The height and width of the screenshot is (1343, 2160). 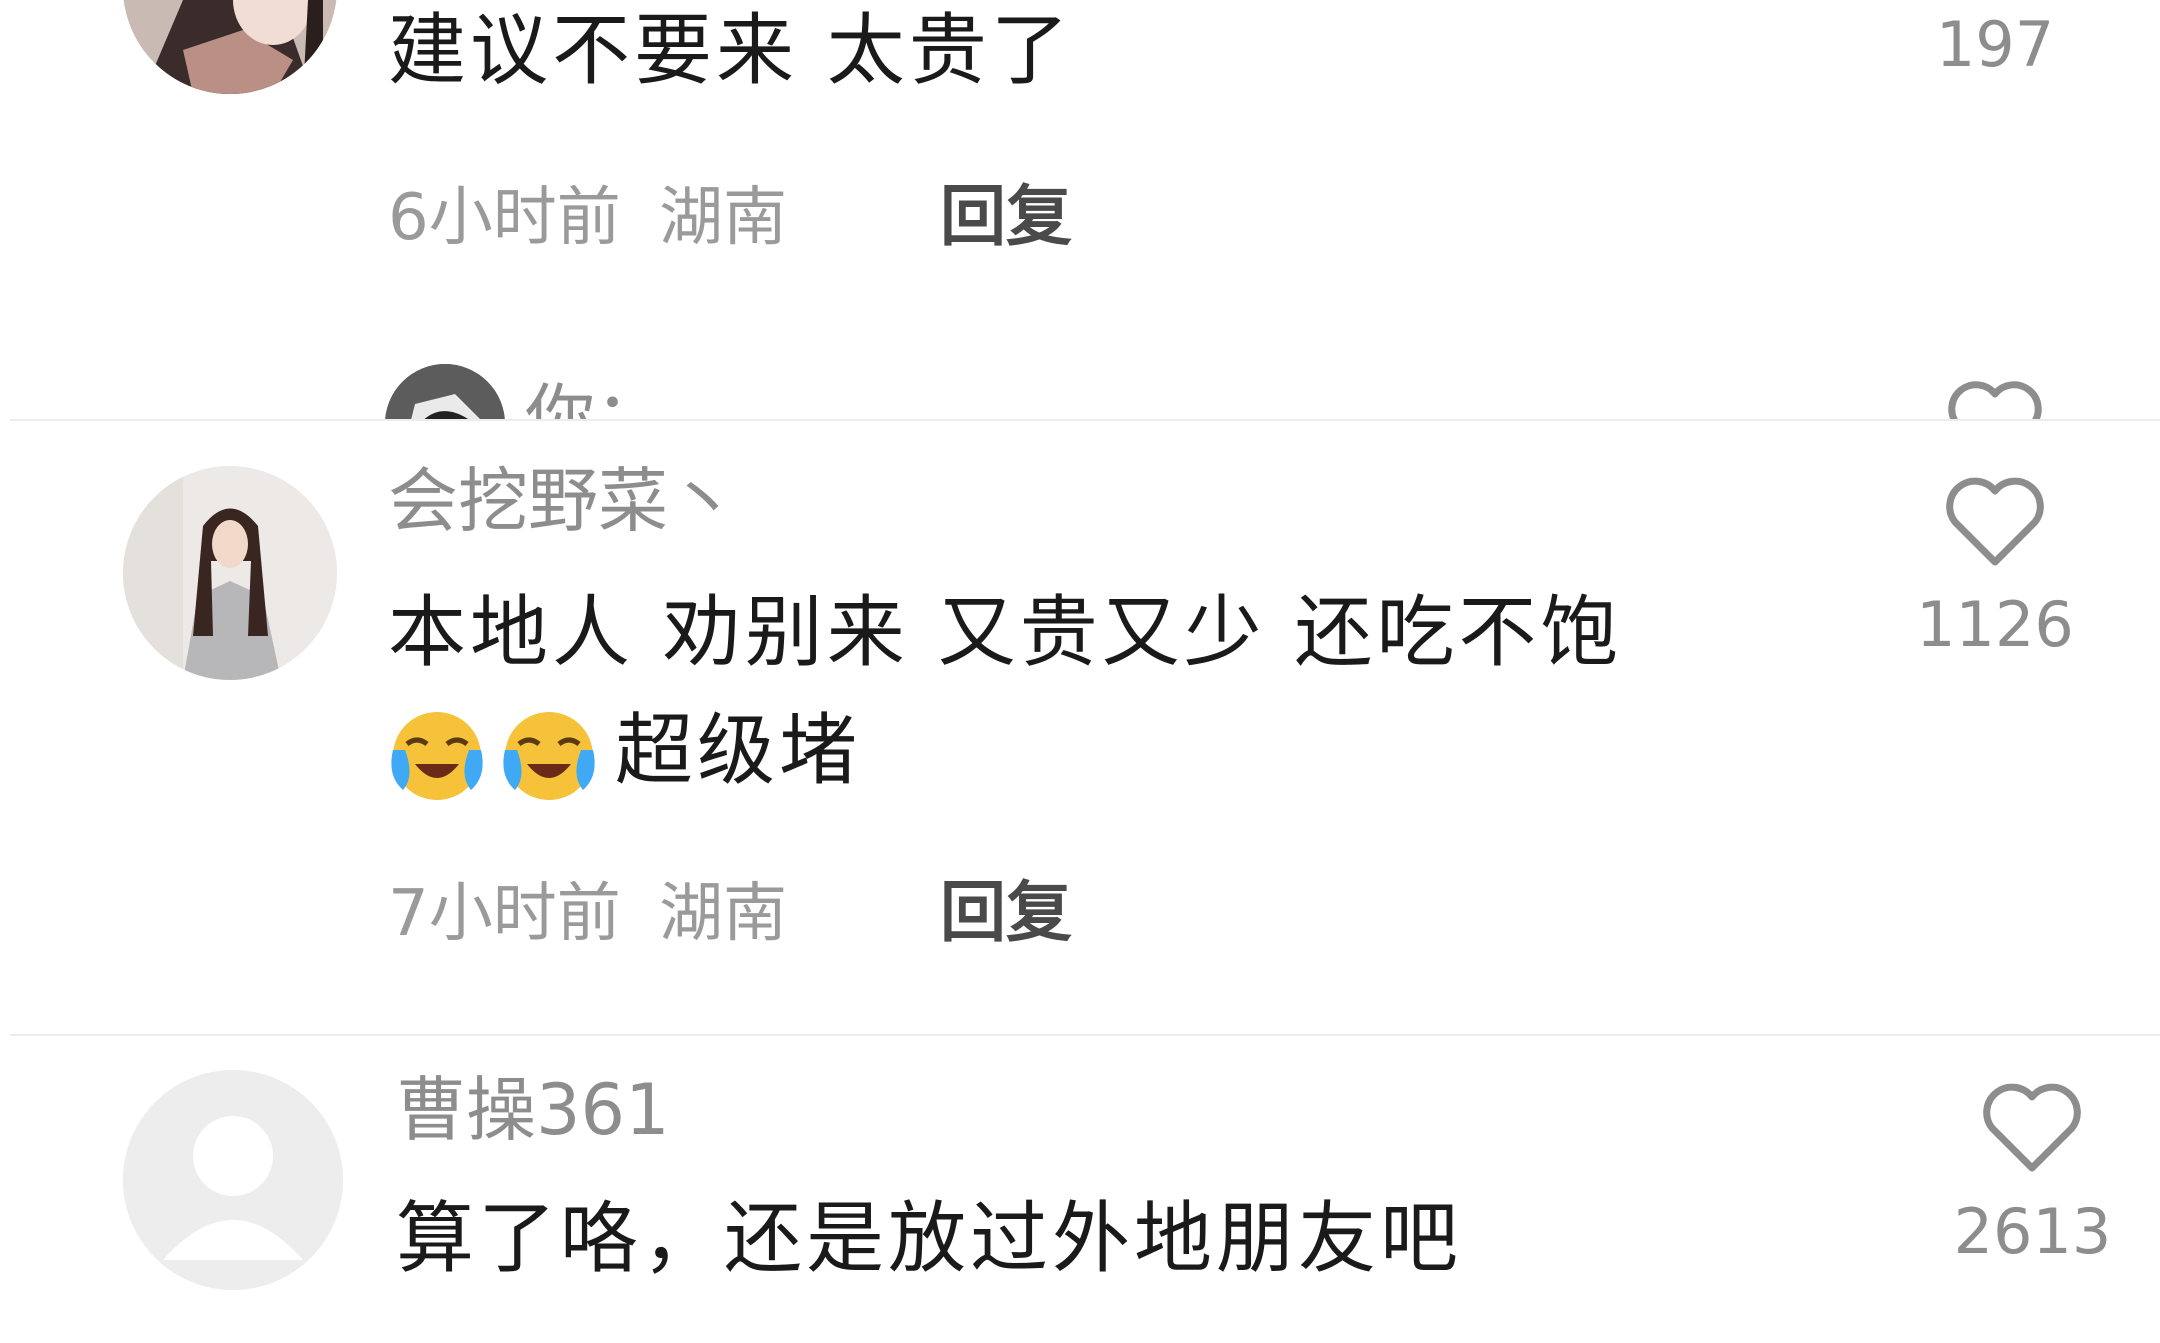 I want to click on sub-reply-username: 你：, so click(x=595, y=398).